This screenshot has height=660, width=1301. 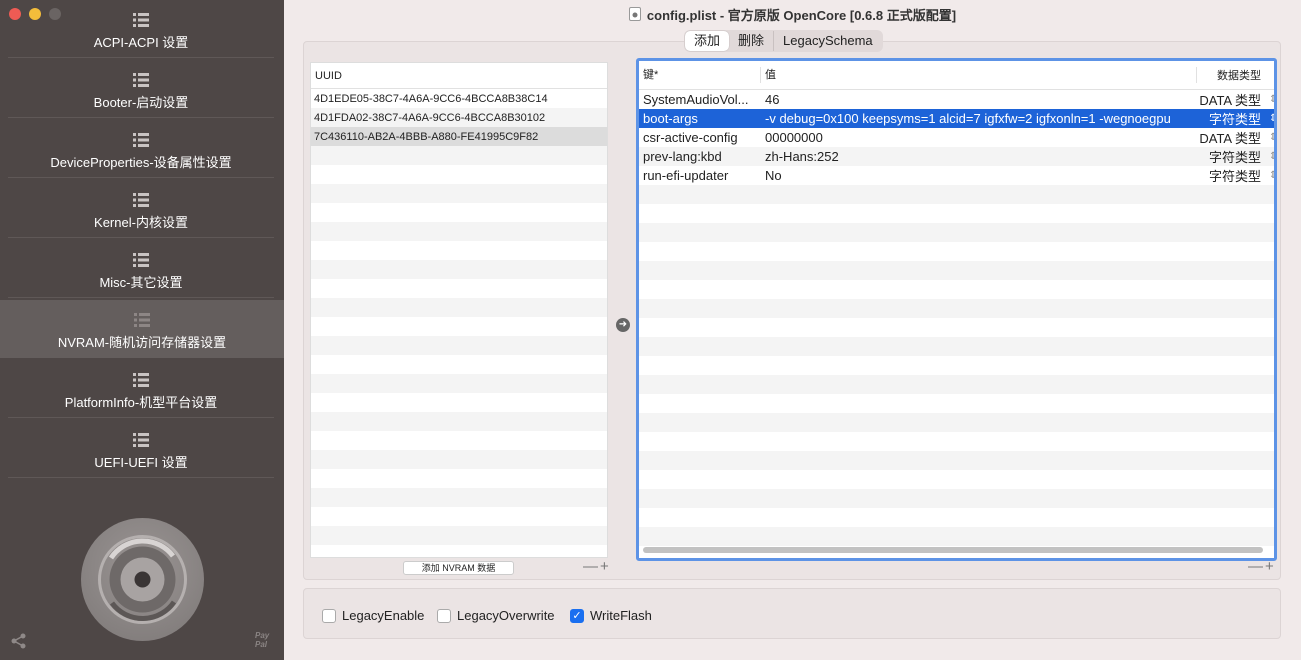 What do you see at coordinates (621, 615) in the screenshot?
I see `write-flash-label: WriteFlash` at bounding box center [621, 615].